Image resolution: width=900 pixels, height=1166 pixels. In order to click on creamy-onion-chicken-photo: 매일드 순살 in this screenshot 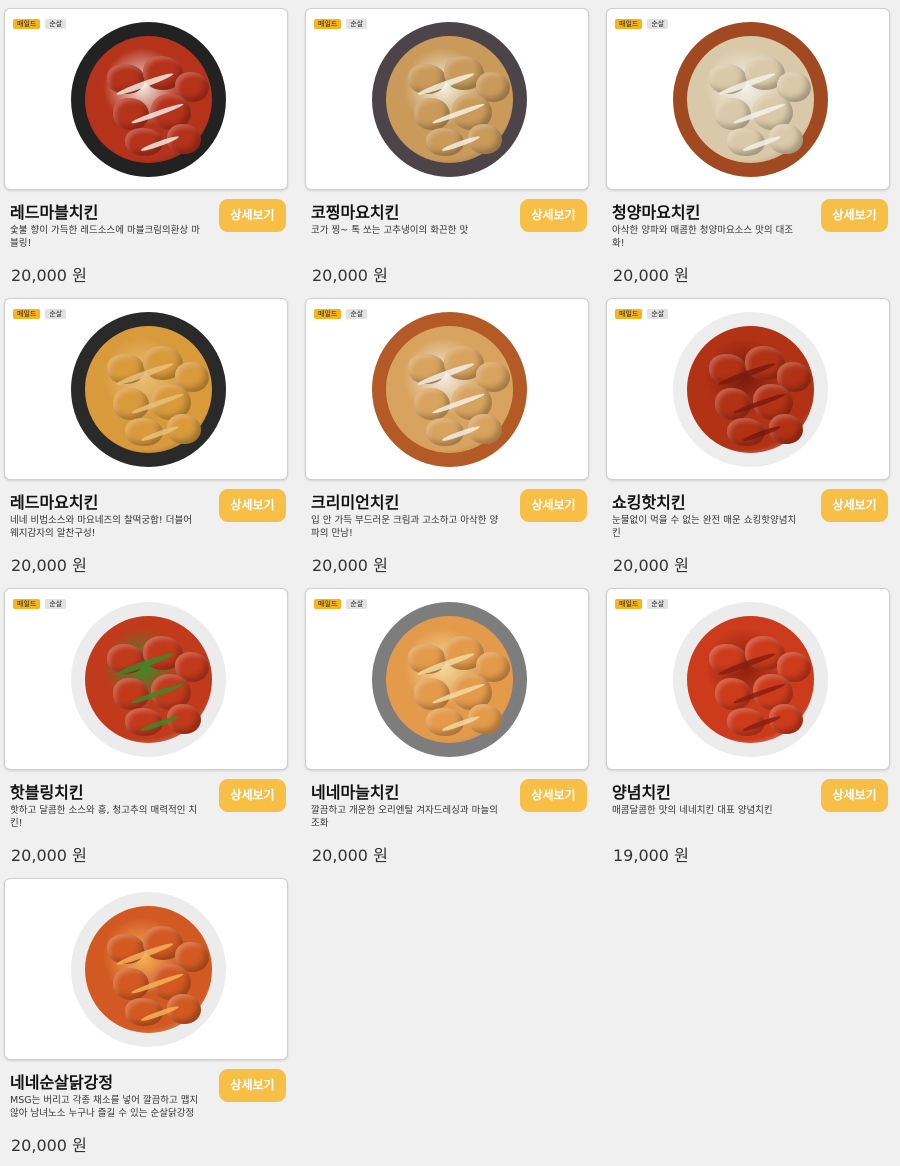, I will do `click(447, 389)`.